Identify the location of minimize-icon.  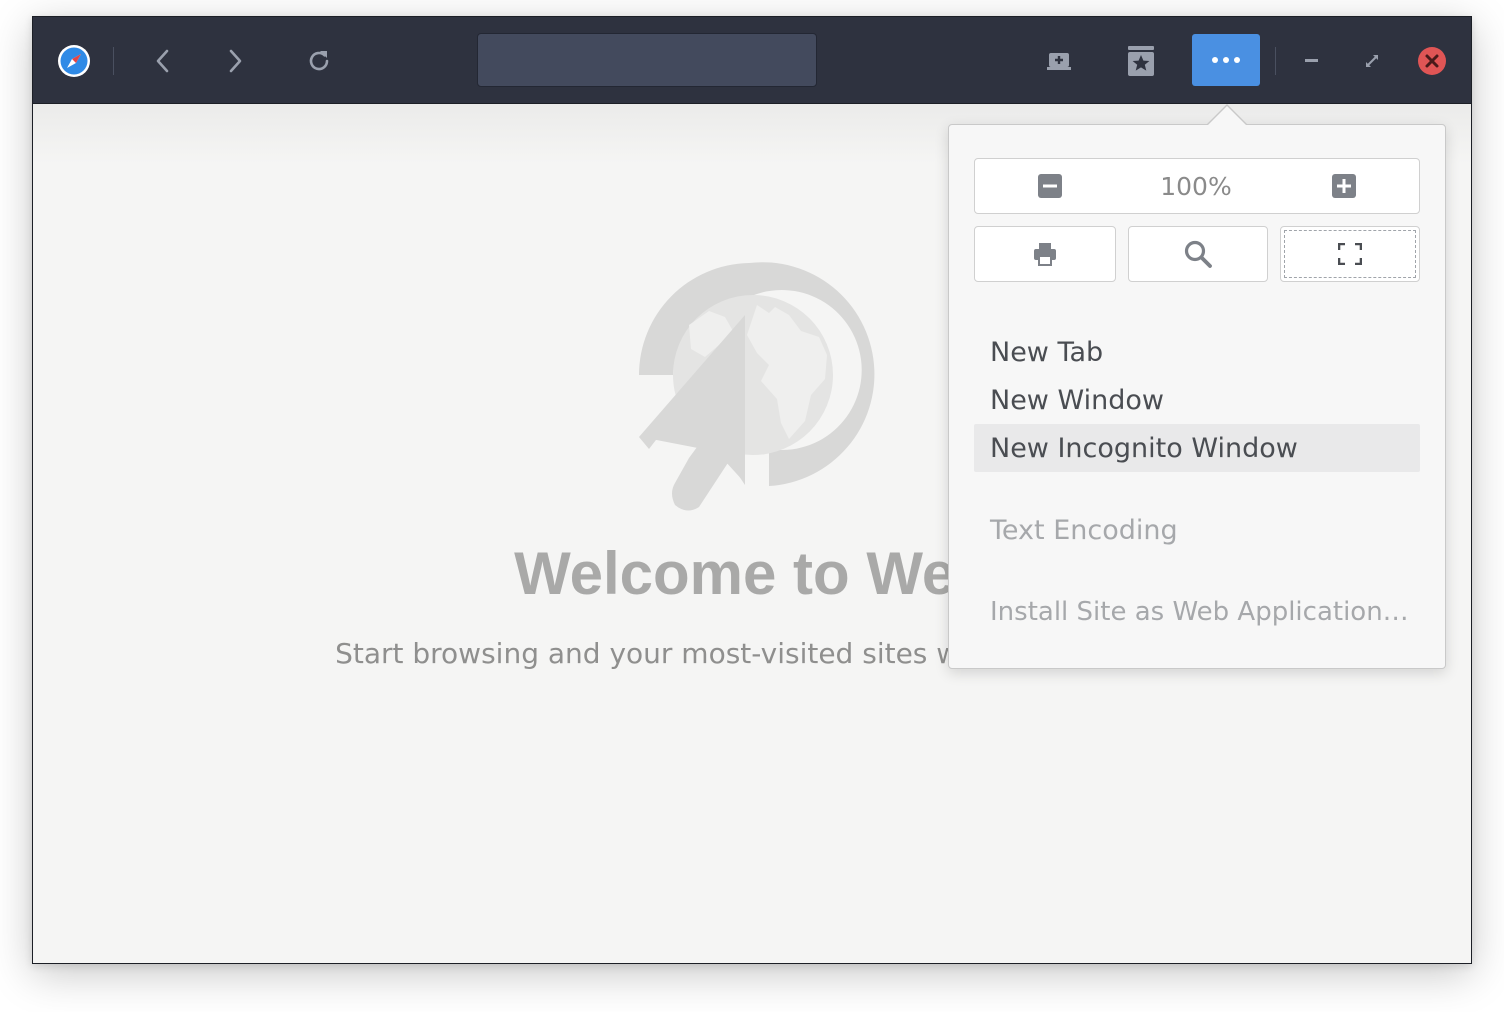
(1311, 60).